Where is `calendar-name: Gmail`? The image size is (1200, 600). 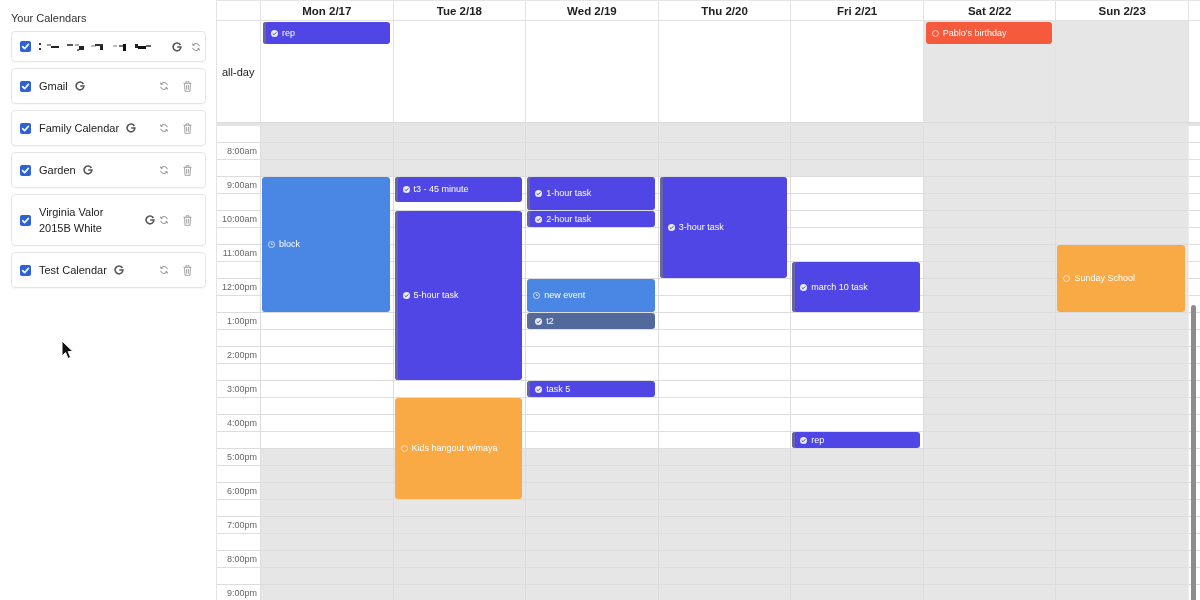
calendar-name: Gmail is located at coordinates (53, 86).